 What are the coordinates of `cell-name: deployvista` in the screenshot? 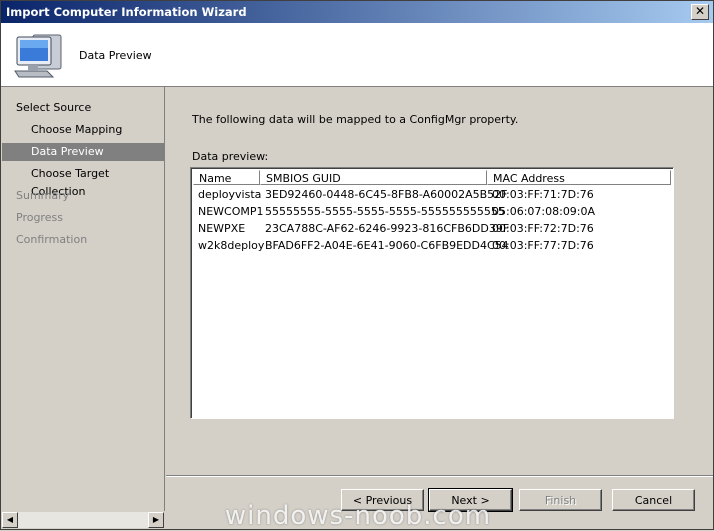 It's located at (230, 194).